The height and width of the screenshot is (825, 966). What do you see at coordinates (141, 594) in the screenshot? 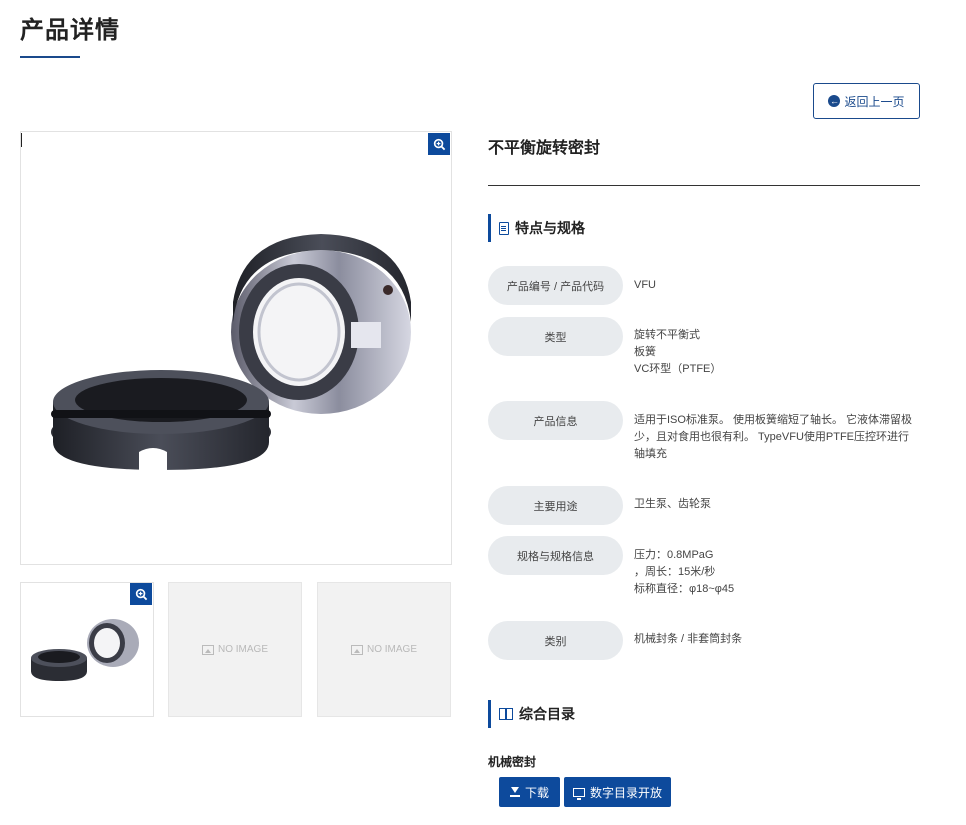
I see `thumbnail-zoom-icon` at bounding box center [141, 594].